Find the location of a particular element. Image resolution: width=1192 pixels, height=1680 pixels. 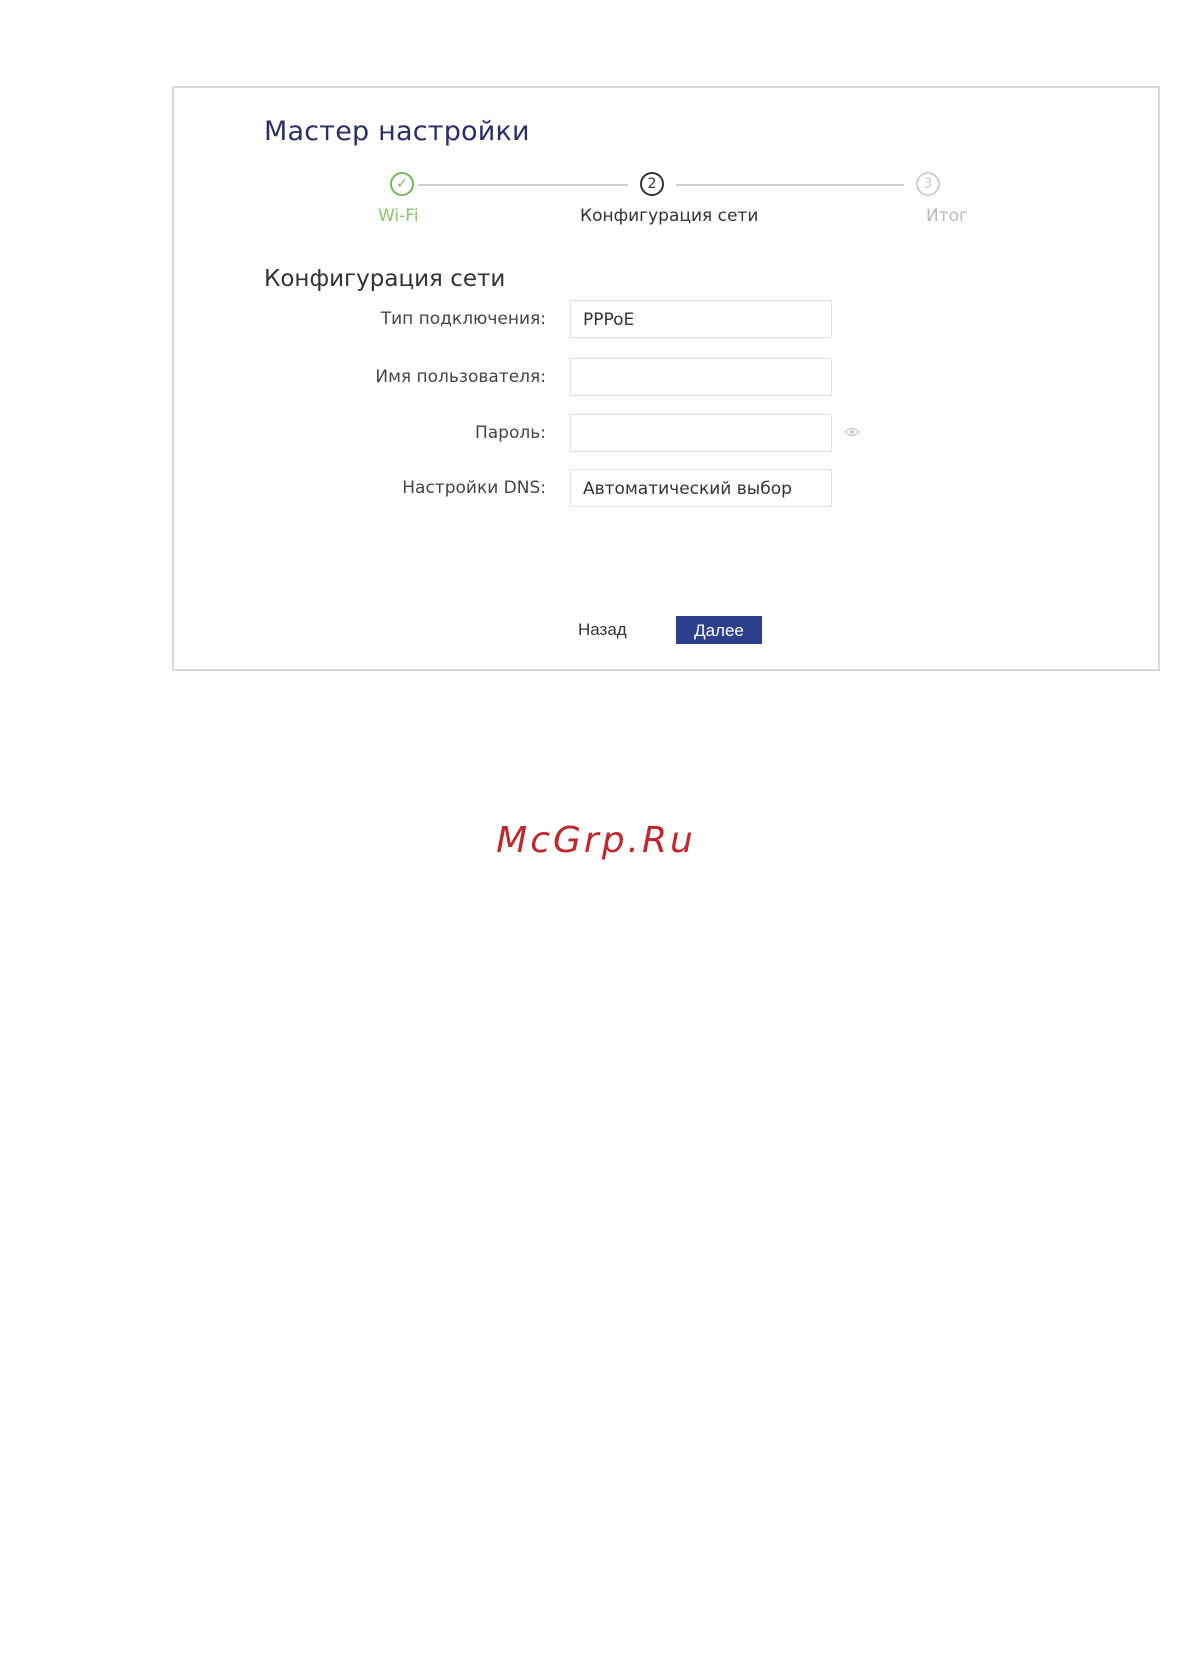

dns-label: Настройки DNS: is located at coordinates (474, 488).